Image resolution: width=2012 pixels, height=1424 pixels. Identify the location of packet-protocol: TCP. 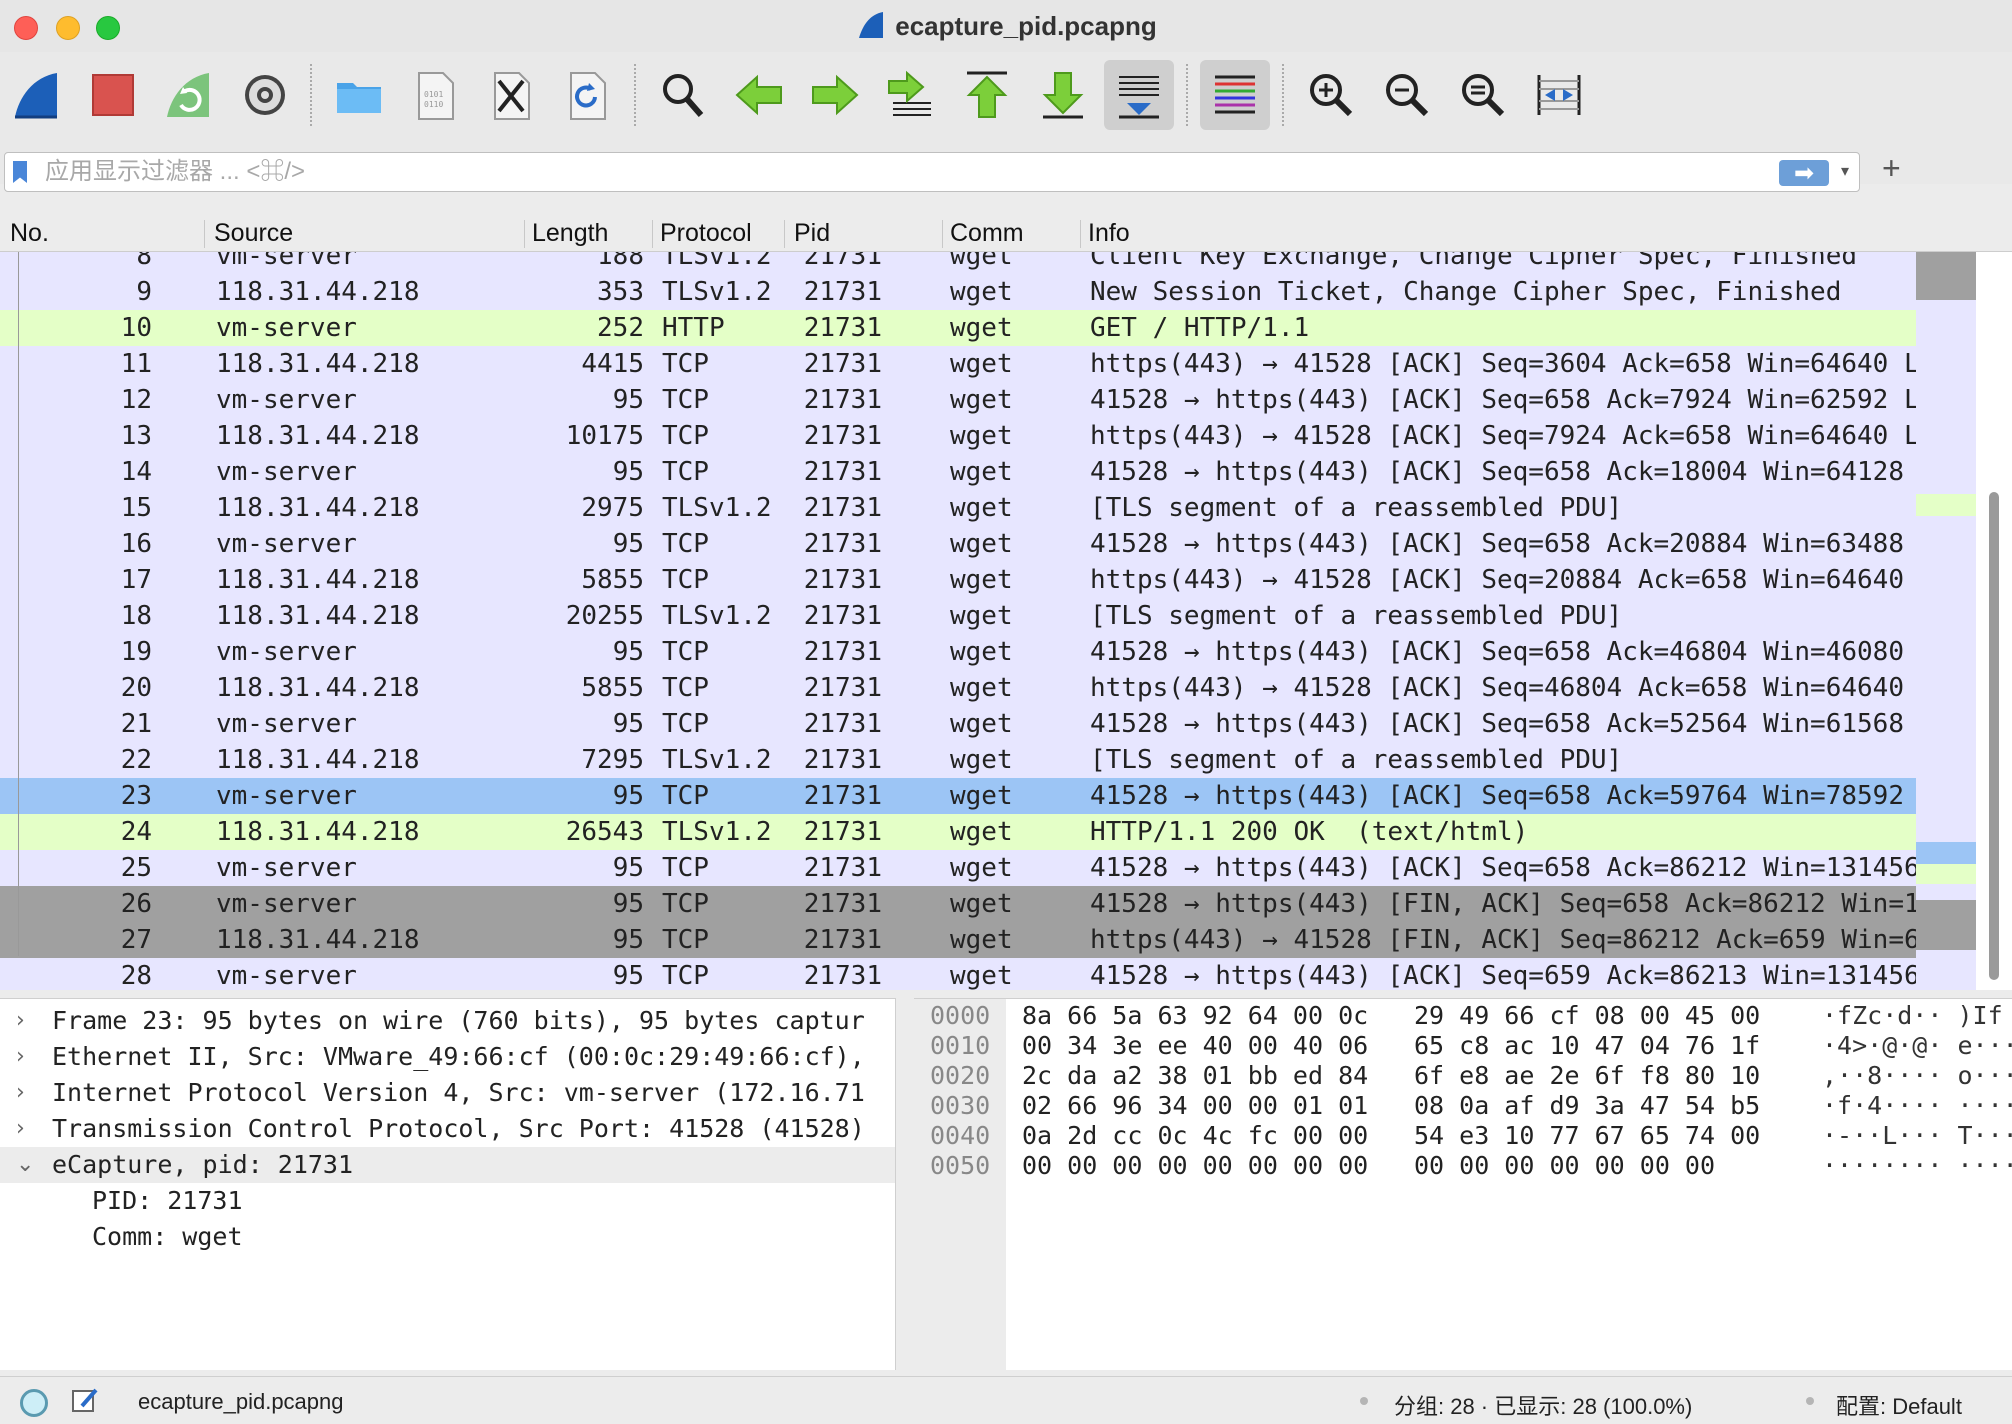
(685, 544).